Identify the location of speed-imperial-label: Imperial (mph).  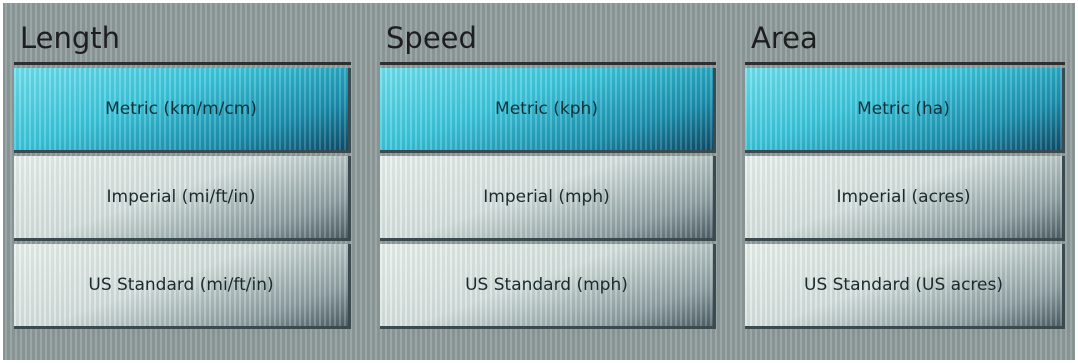
(546, 197).